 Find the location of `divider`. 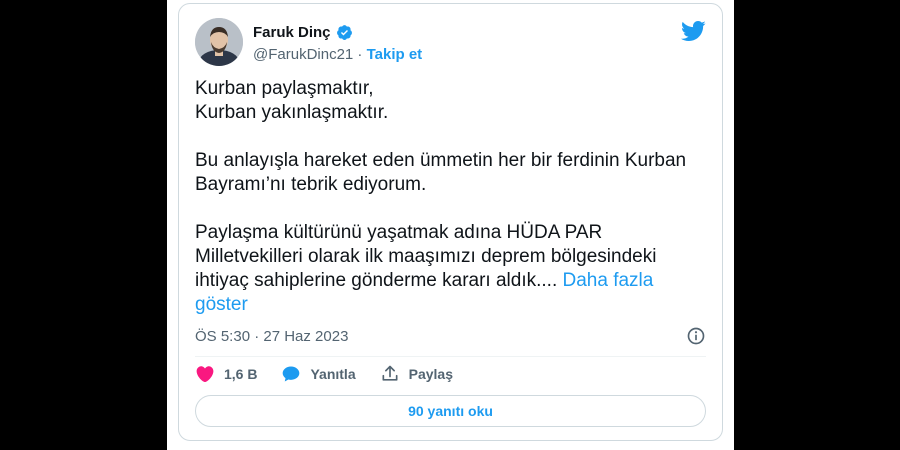

divider is located at coordinates (450, 356).